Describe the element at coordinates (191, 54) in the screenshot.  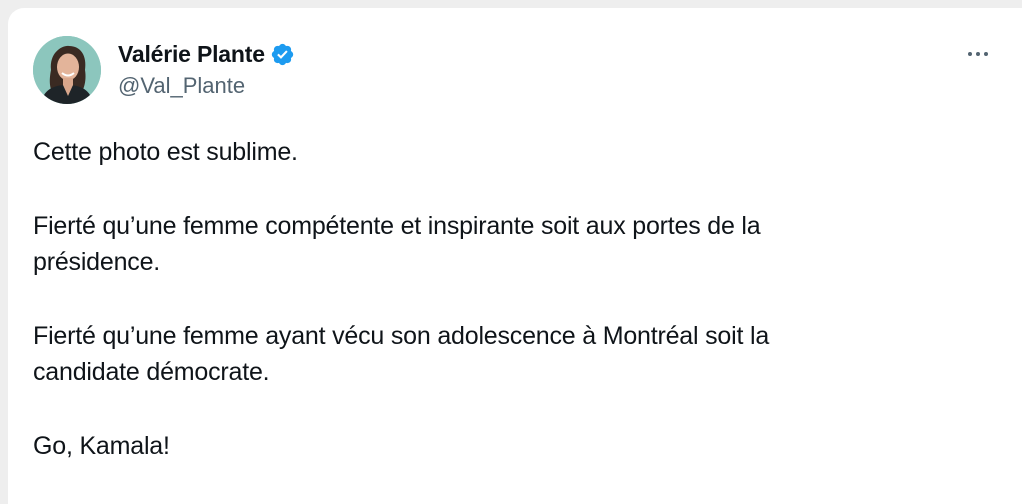
I see `author-display-name: Valérie Plante` at that location.